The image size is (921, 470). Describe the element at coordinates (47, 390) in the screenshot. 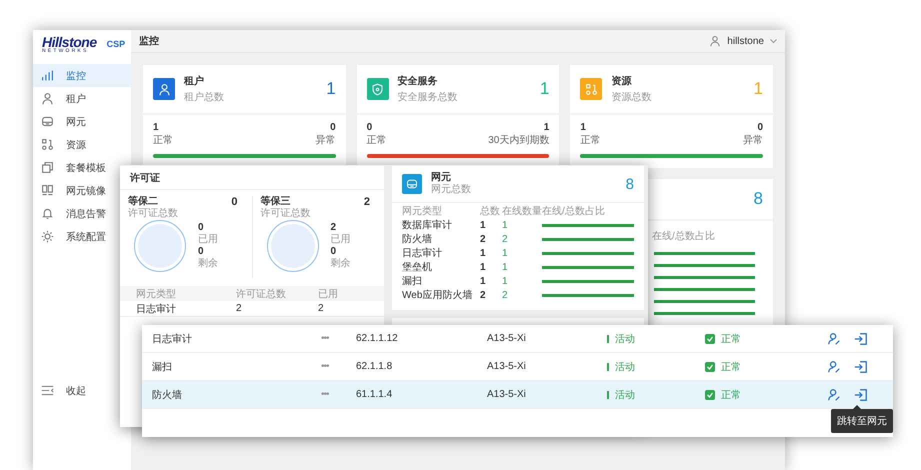

I see `collapse-icon` at that location.